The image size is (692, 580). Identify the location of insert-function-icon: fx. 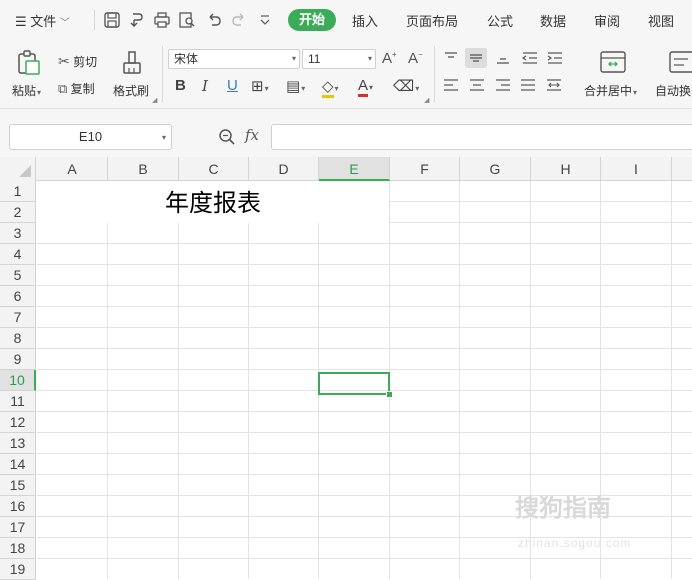
(252, 135).